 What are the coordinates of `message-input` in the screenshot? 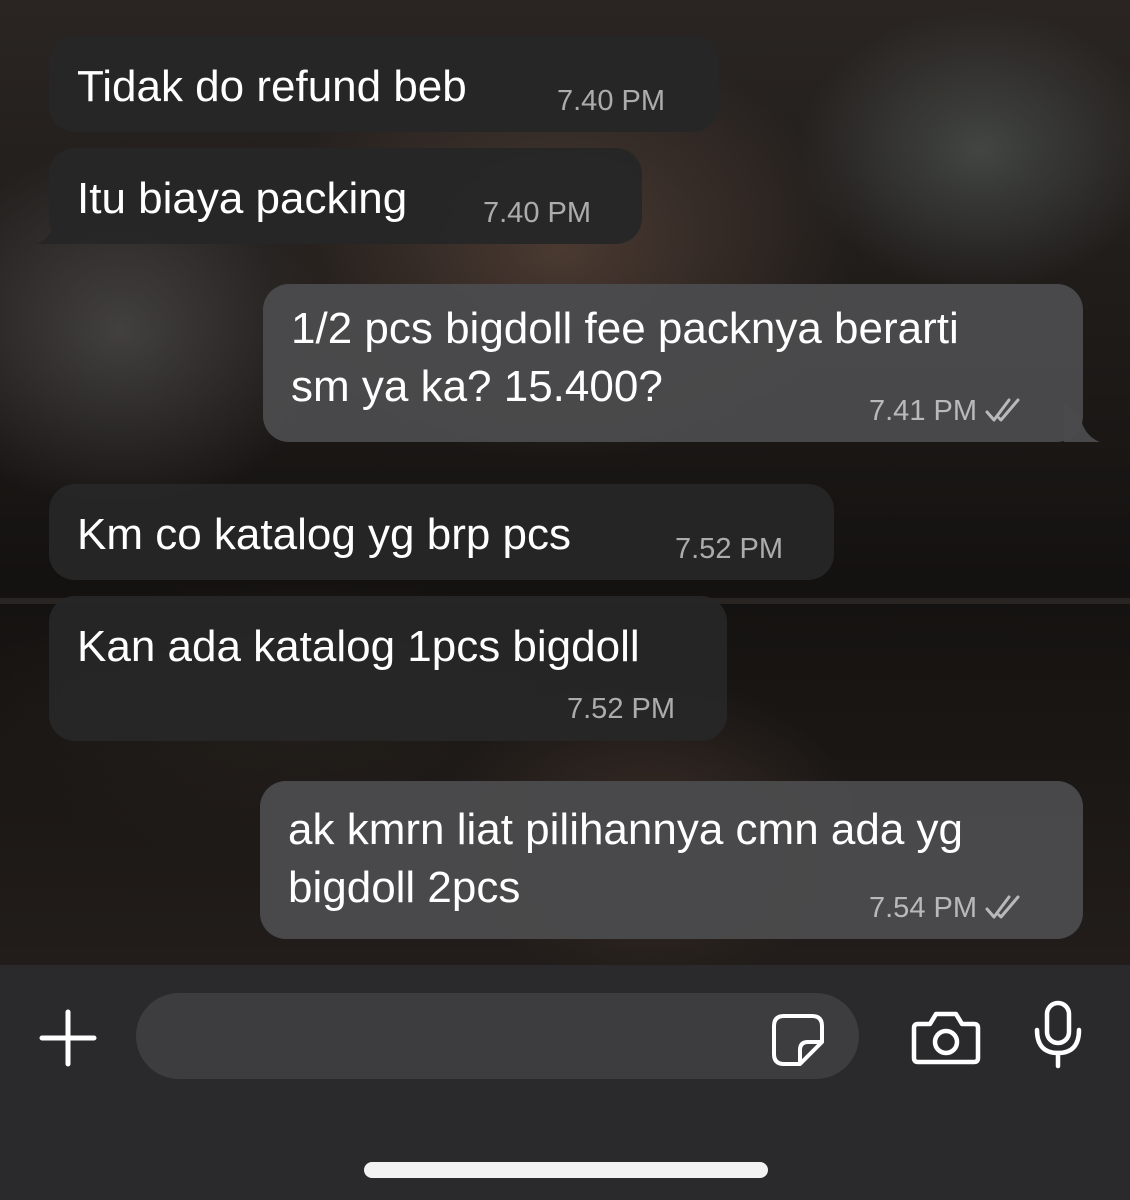 It's located at (497, 1036).